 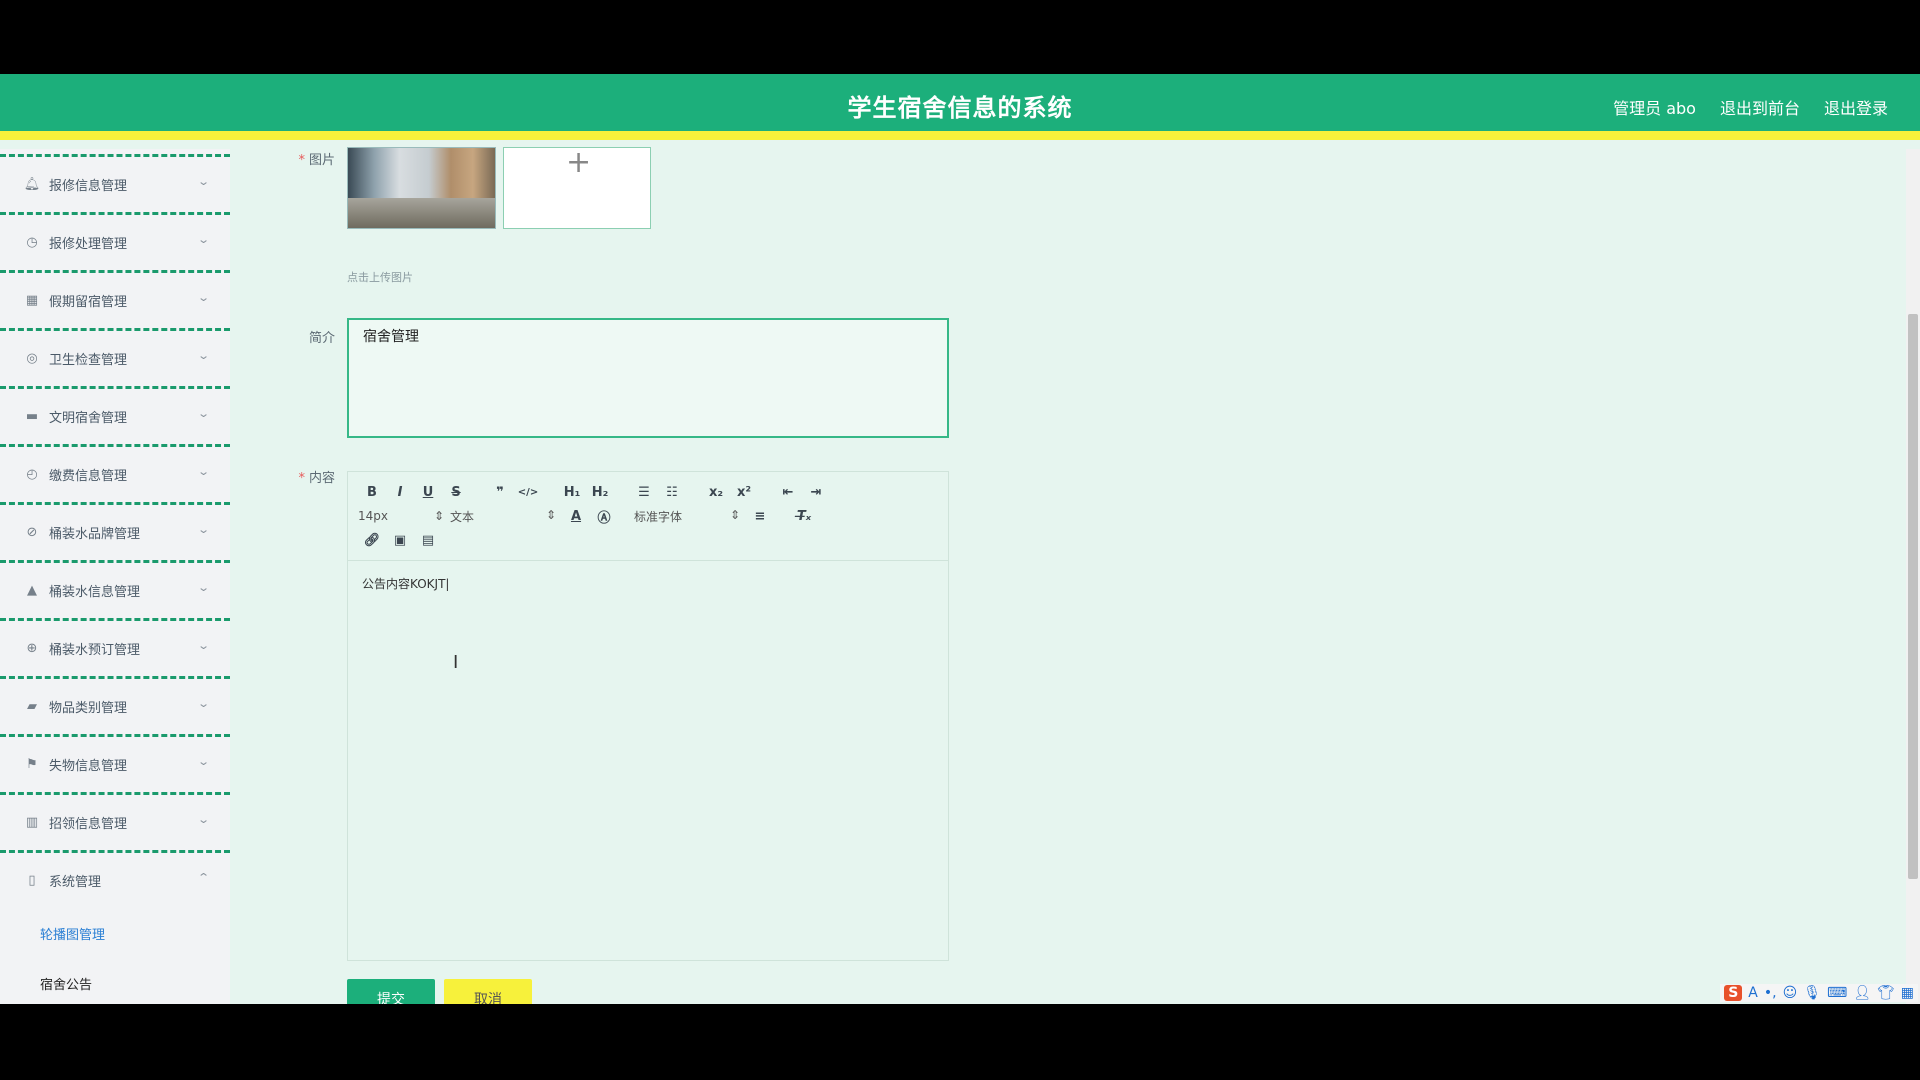 What do you see at coordinates (1790, 993) in the screenshot?
I see `emoji-icon: ☺` at bounding box center [1790, 993].